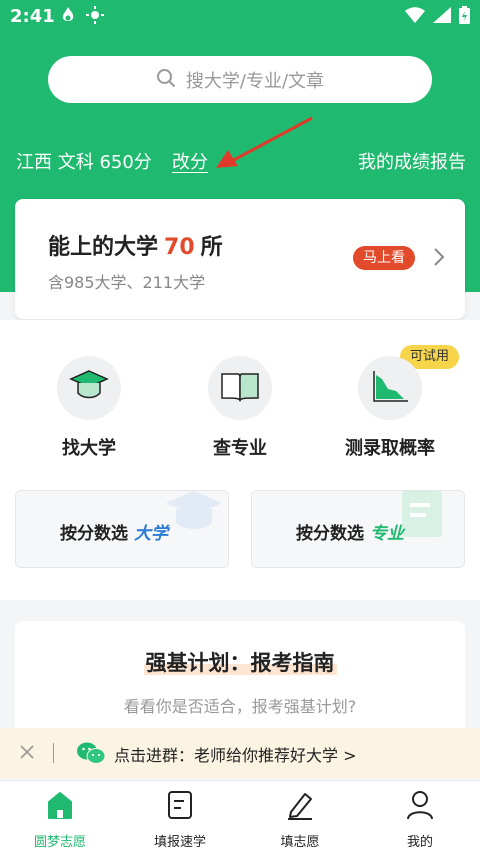  I want to click on battery-icon, so click(464, 17).